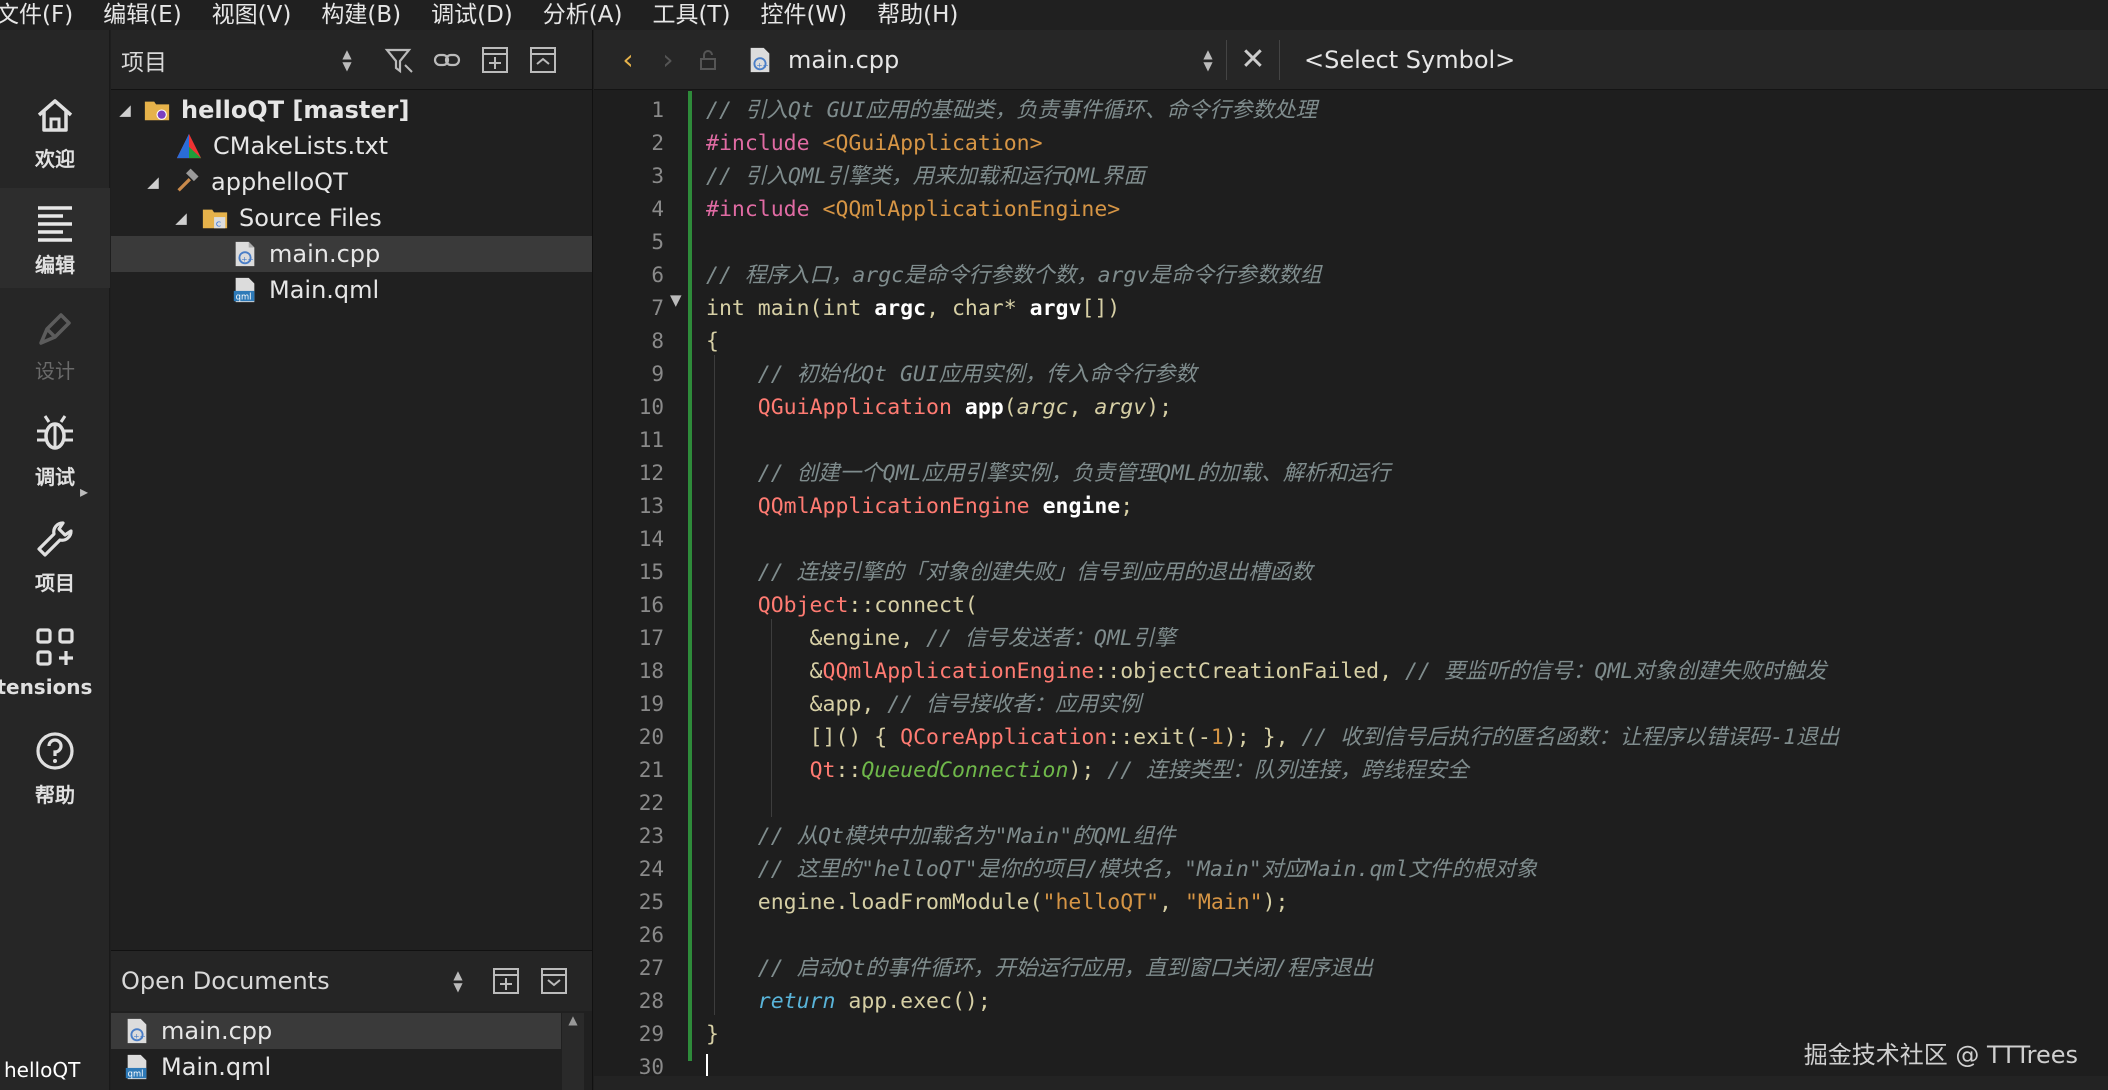 The height and width of the screenshot is (1090, 2108). I want to click on code-line: #include <QGuiApplication>, so click(874, 143).